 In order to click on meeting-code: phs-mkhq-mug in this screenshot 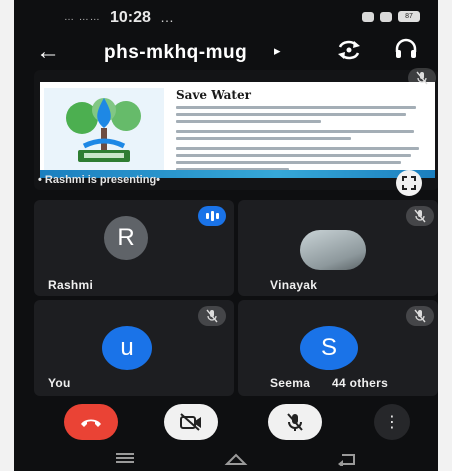, I will do `click(175, 53)`.